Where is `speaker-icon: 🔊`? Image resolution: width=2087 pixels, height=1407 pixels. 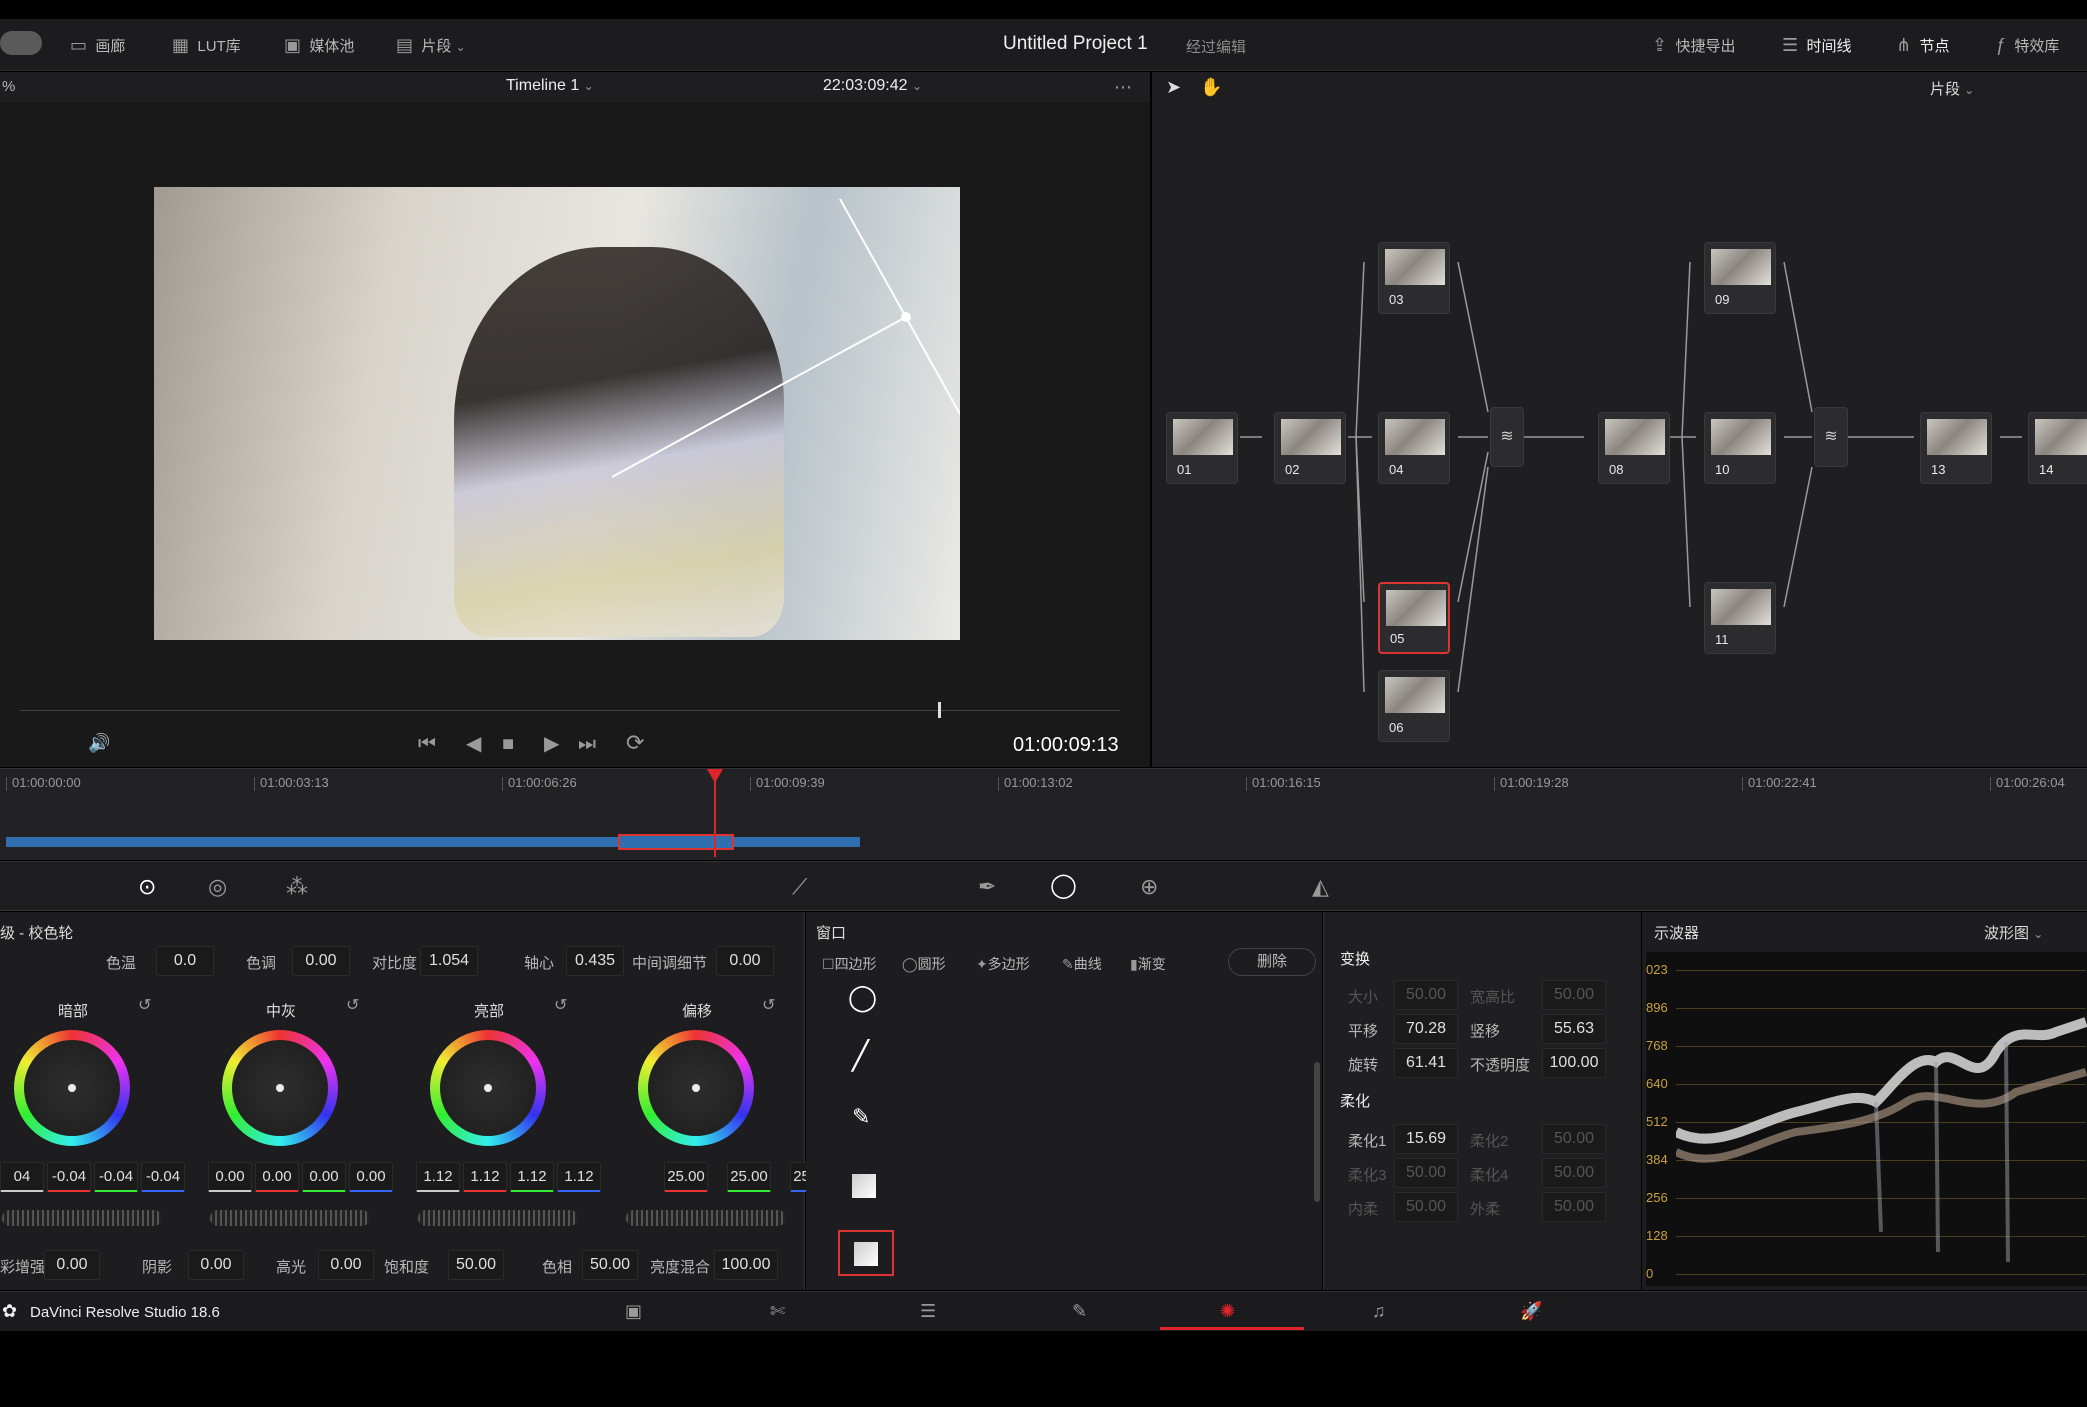 speaker-icon: 🔊 is located at coordinates (99, 743).